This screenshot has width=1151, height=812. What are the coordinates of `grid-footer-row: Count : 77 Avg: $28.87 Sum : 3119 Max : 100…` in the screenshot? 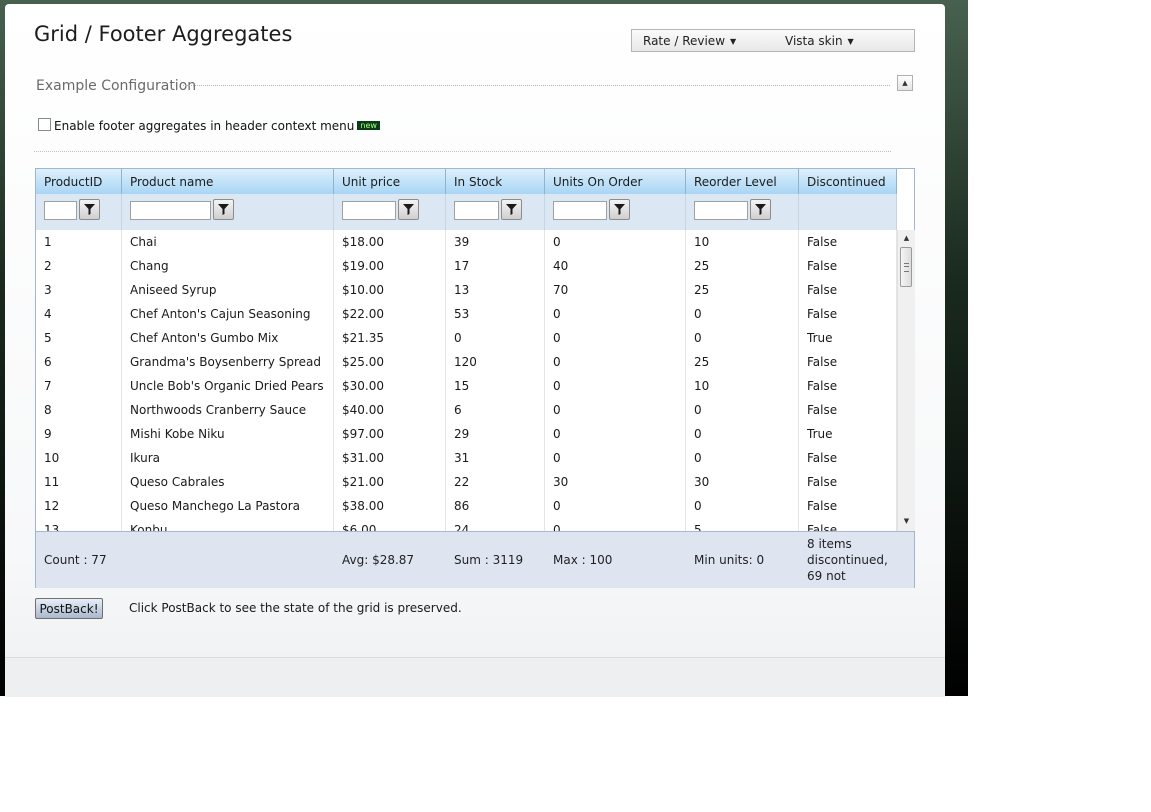 It's located at (475, 559).